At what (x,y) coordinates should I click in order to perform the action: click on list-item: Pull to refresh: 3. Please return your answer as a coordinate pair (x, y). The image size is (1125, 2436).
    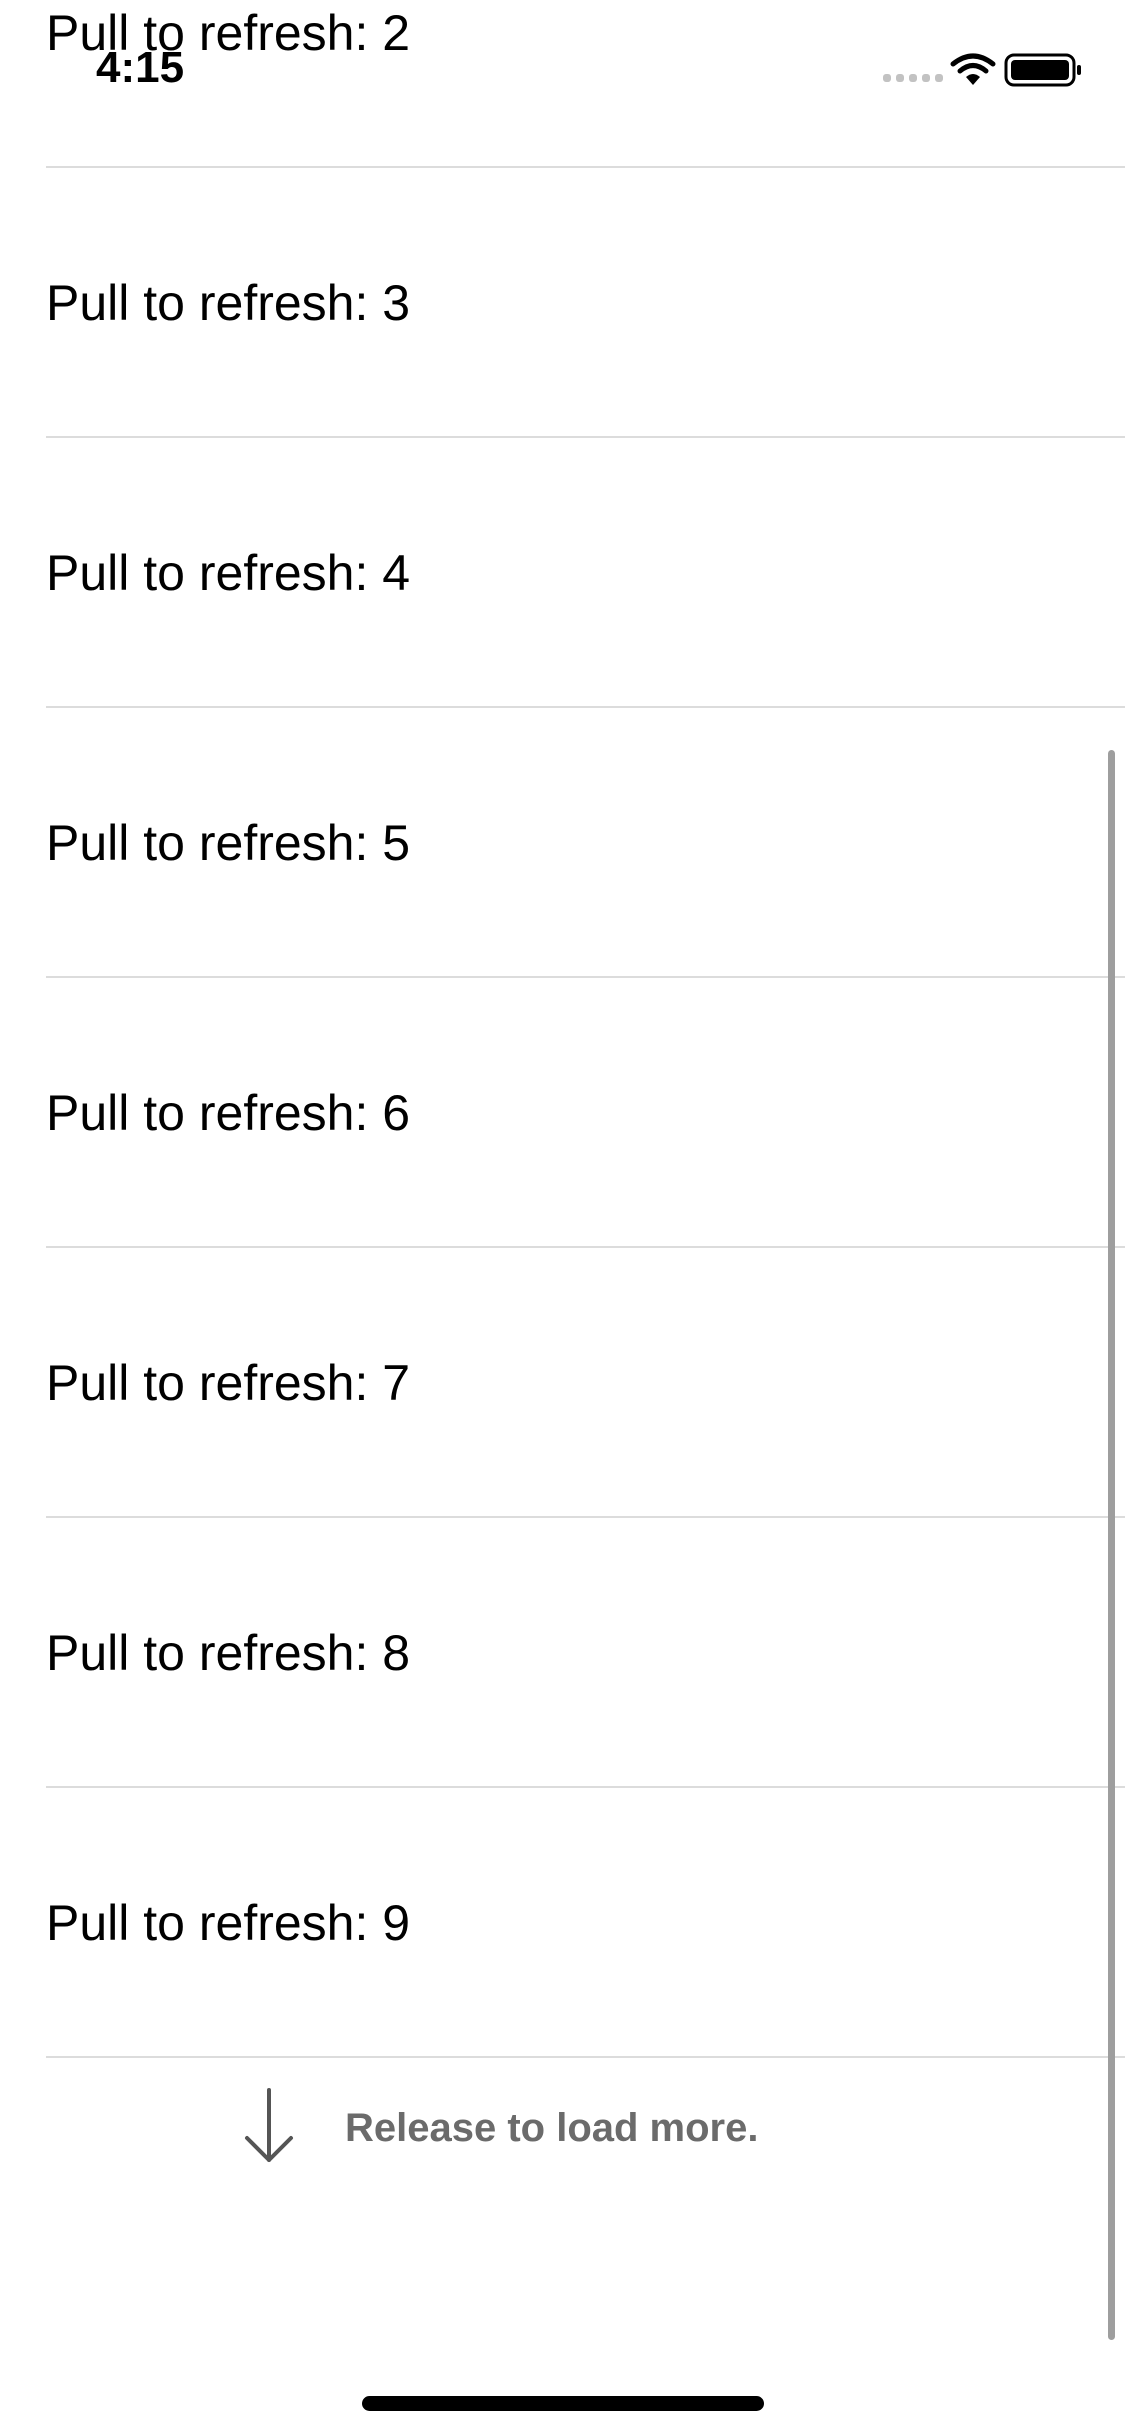
    Looking at the image, I should click on (562, 301).